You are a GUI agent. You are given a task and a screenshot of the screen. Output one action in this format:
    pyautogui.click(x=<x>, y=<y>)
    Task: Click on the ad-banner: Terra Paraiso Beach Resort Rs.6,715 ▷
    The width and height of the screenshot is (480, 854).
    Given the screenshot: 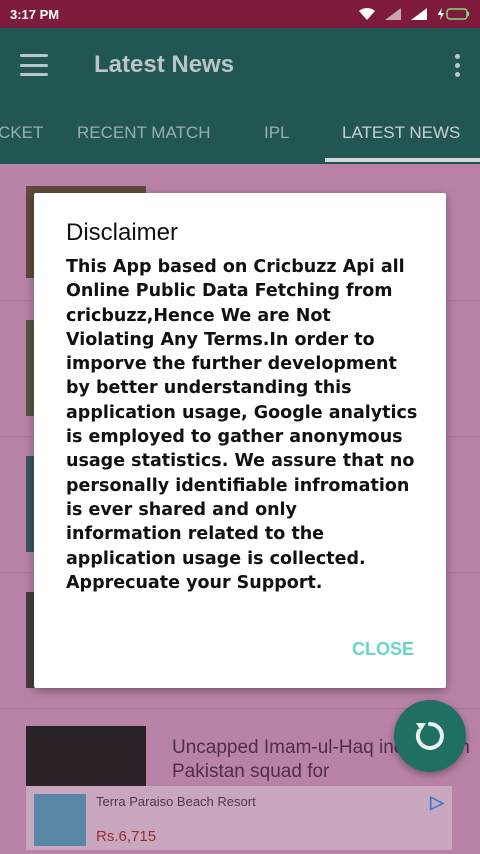 What is the action you would take?
    pyautogui.click(x=239, y=818)
    